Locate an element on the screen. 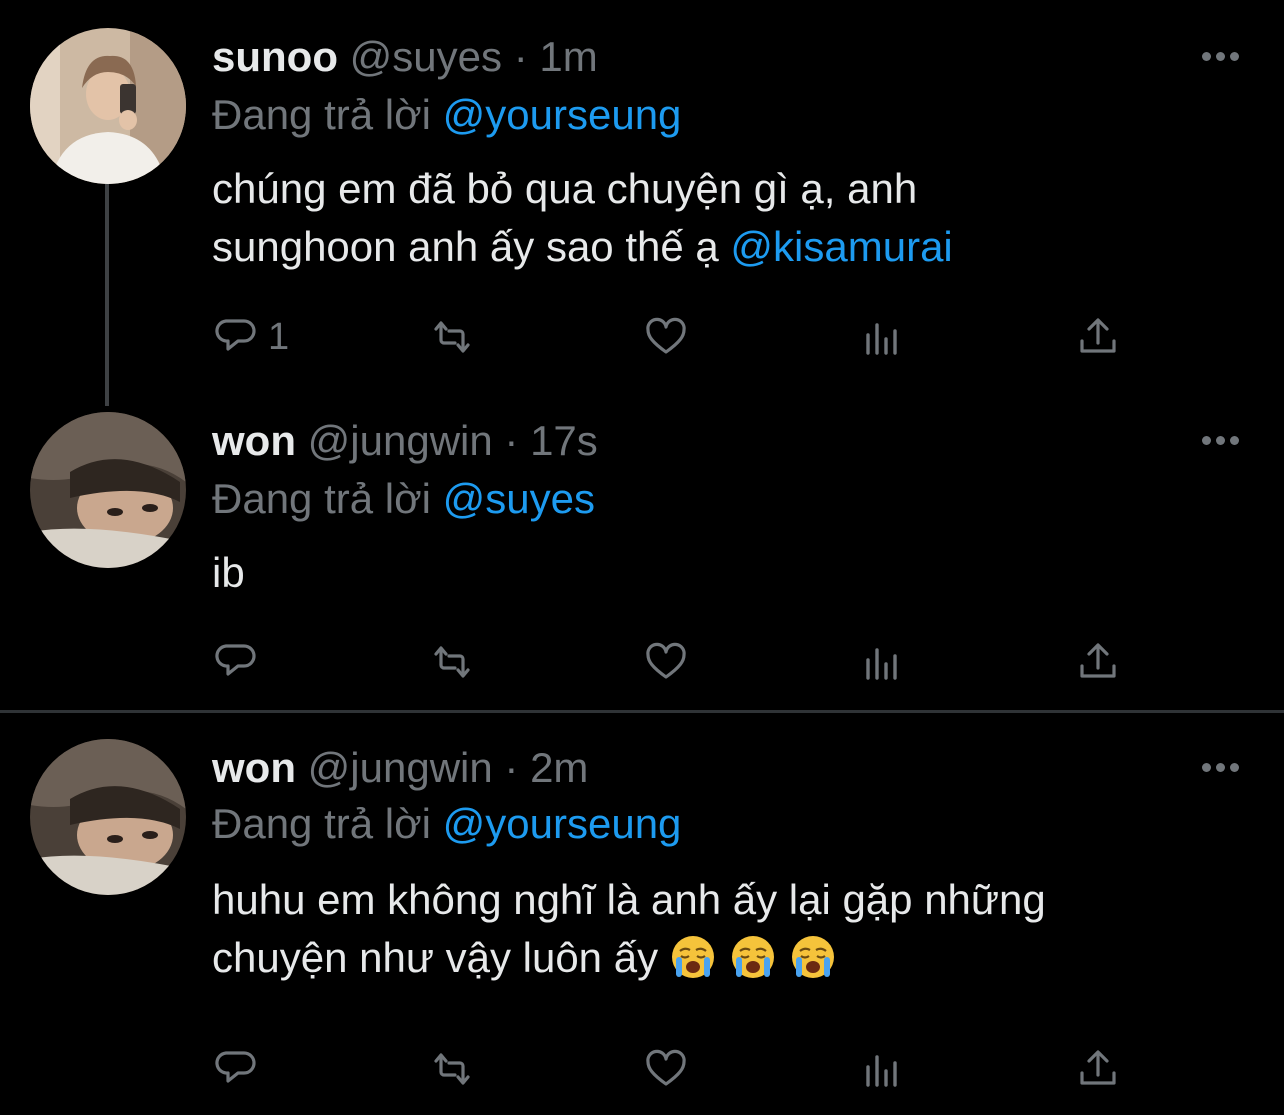 Image resolution: width=1284 pixels, height=1115 pixels. replying-to: Đang trả lời @suyes is located at coordinates (403, 499).